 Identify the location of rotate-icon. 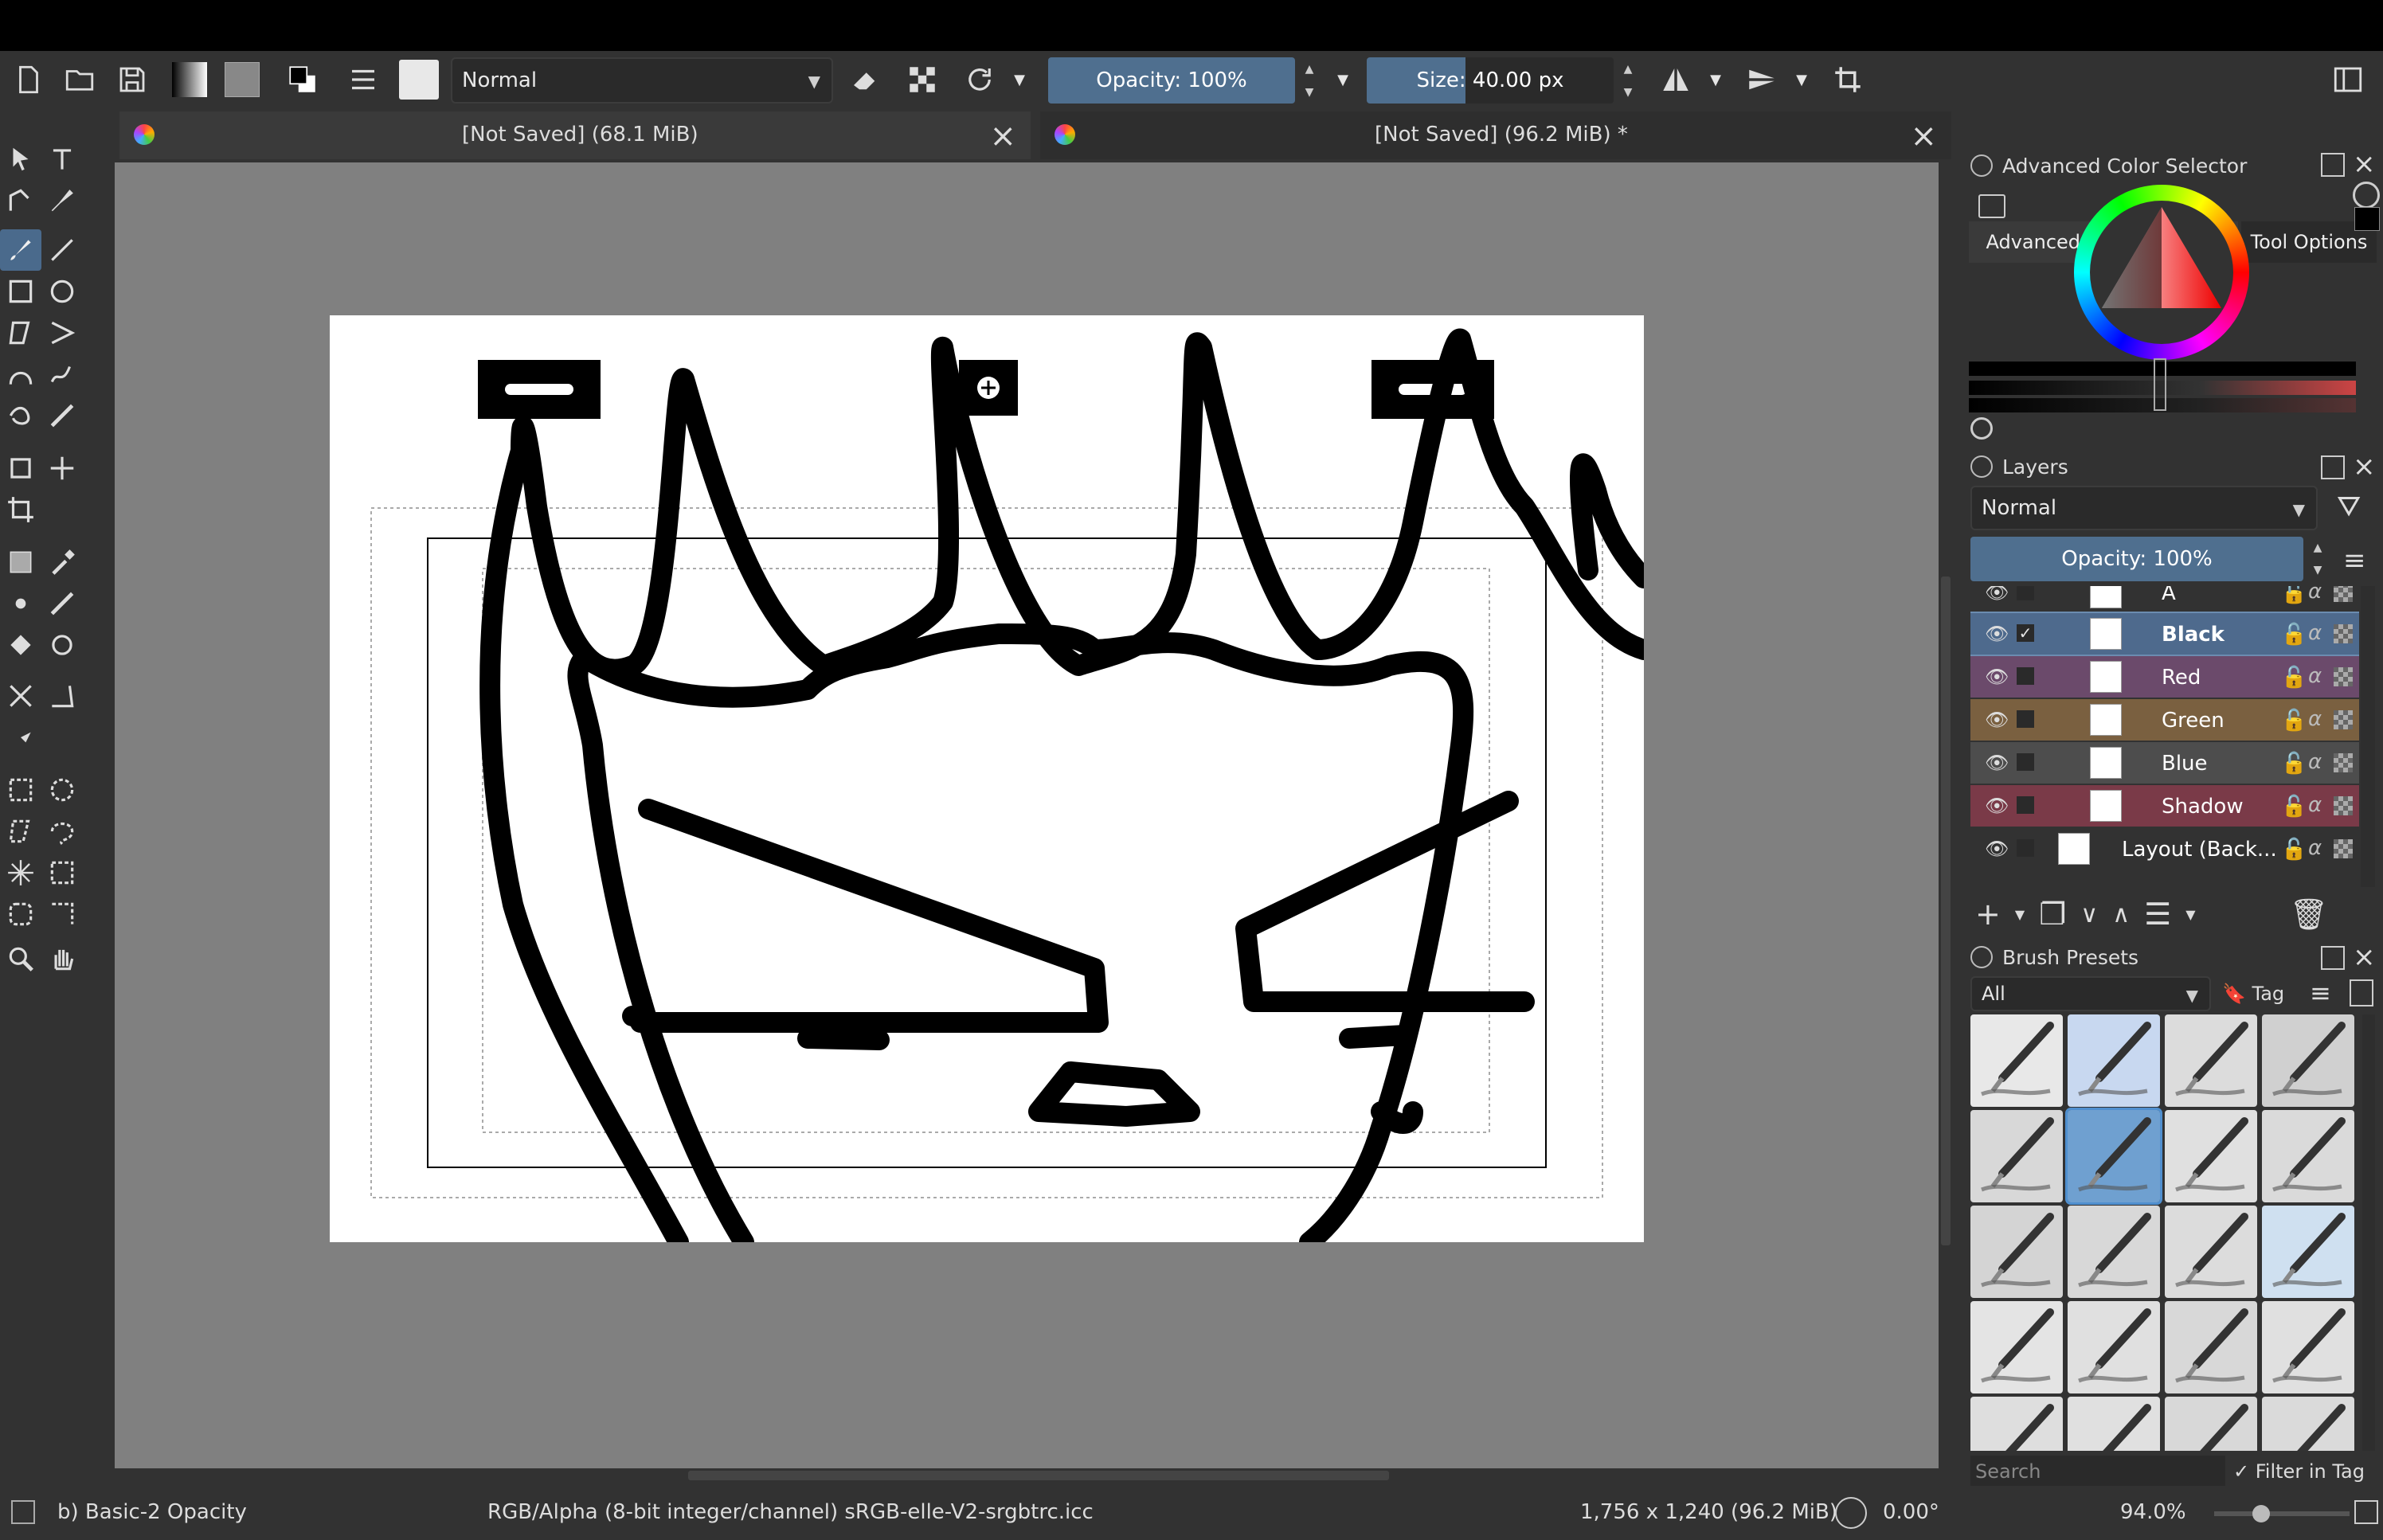
(1851, 1513).